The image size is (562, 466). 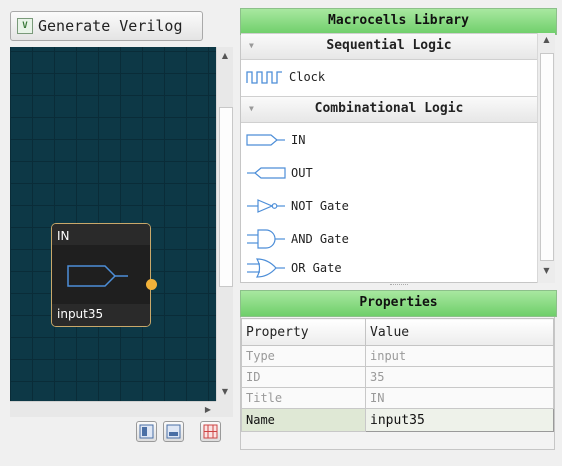 I want to click on property-value: input, so click(x=459, y=356).